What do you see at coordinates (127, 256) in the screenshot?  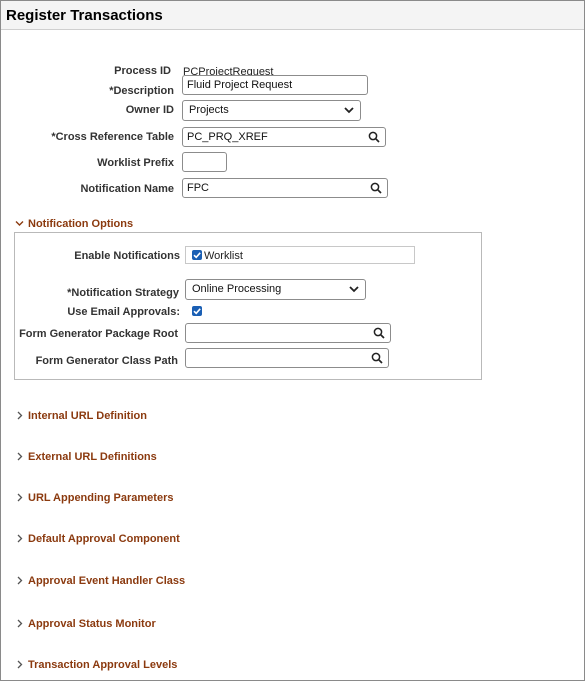 I see `enable-notifications-label: Enable Notifications` at bounding box center [127, 256].